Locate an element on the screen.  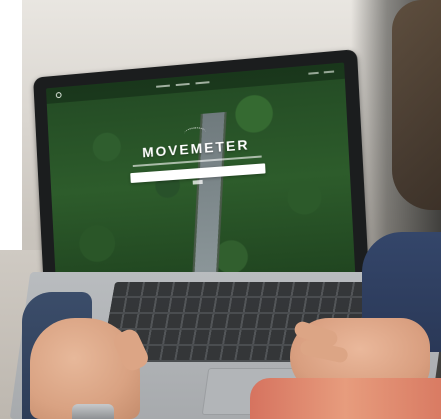
search-button is located at coordinates (197, 182).